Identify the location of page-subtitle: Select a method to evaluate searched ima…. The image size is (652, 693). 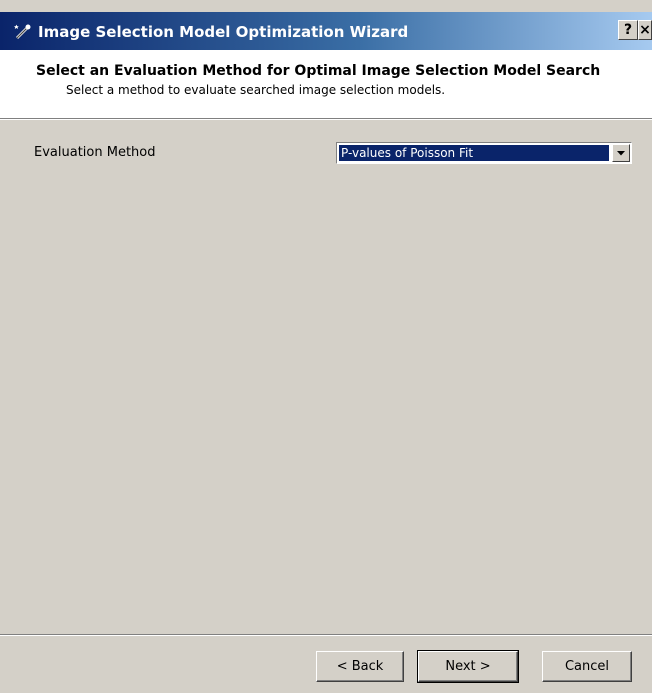
(256, 90).